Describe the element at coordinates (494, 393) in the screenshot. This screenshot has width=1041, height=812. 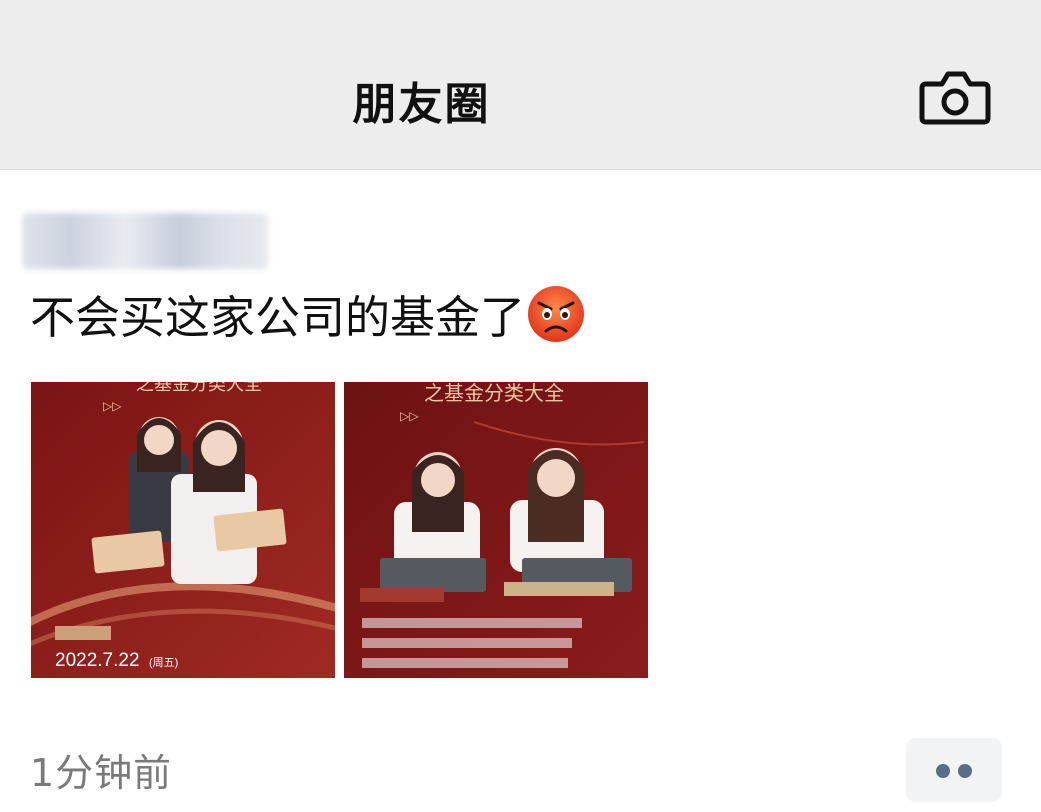
I see `image2-banner: 之基金分类大全` at that location.